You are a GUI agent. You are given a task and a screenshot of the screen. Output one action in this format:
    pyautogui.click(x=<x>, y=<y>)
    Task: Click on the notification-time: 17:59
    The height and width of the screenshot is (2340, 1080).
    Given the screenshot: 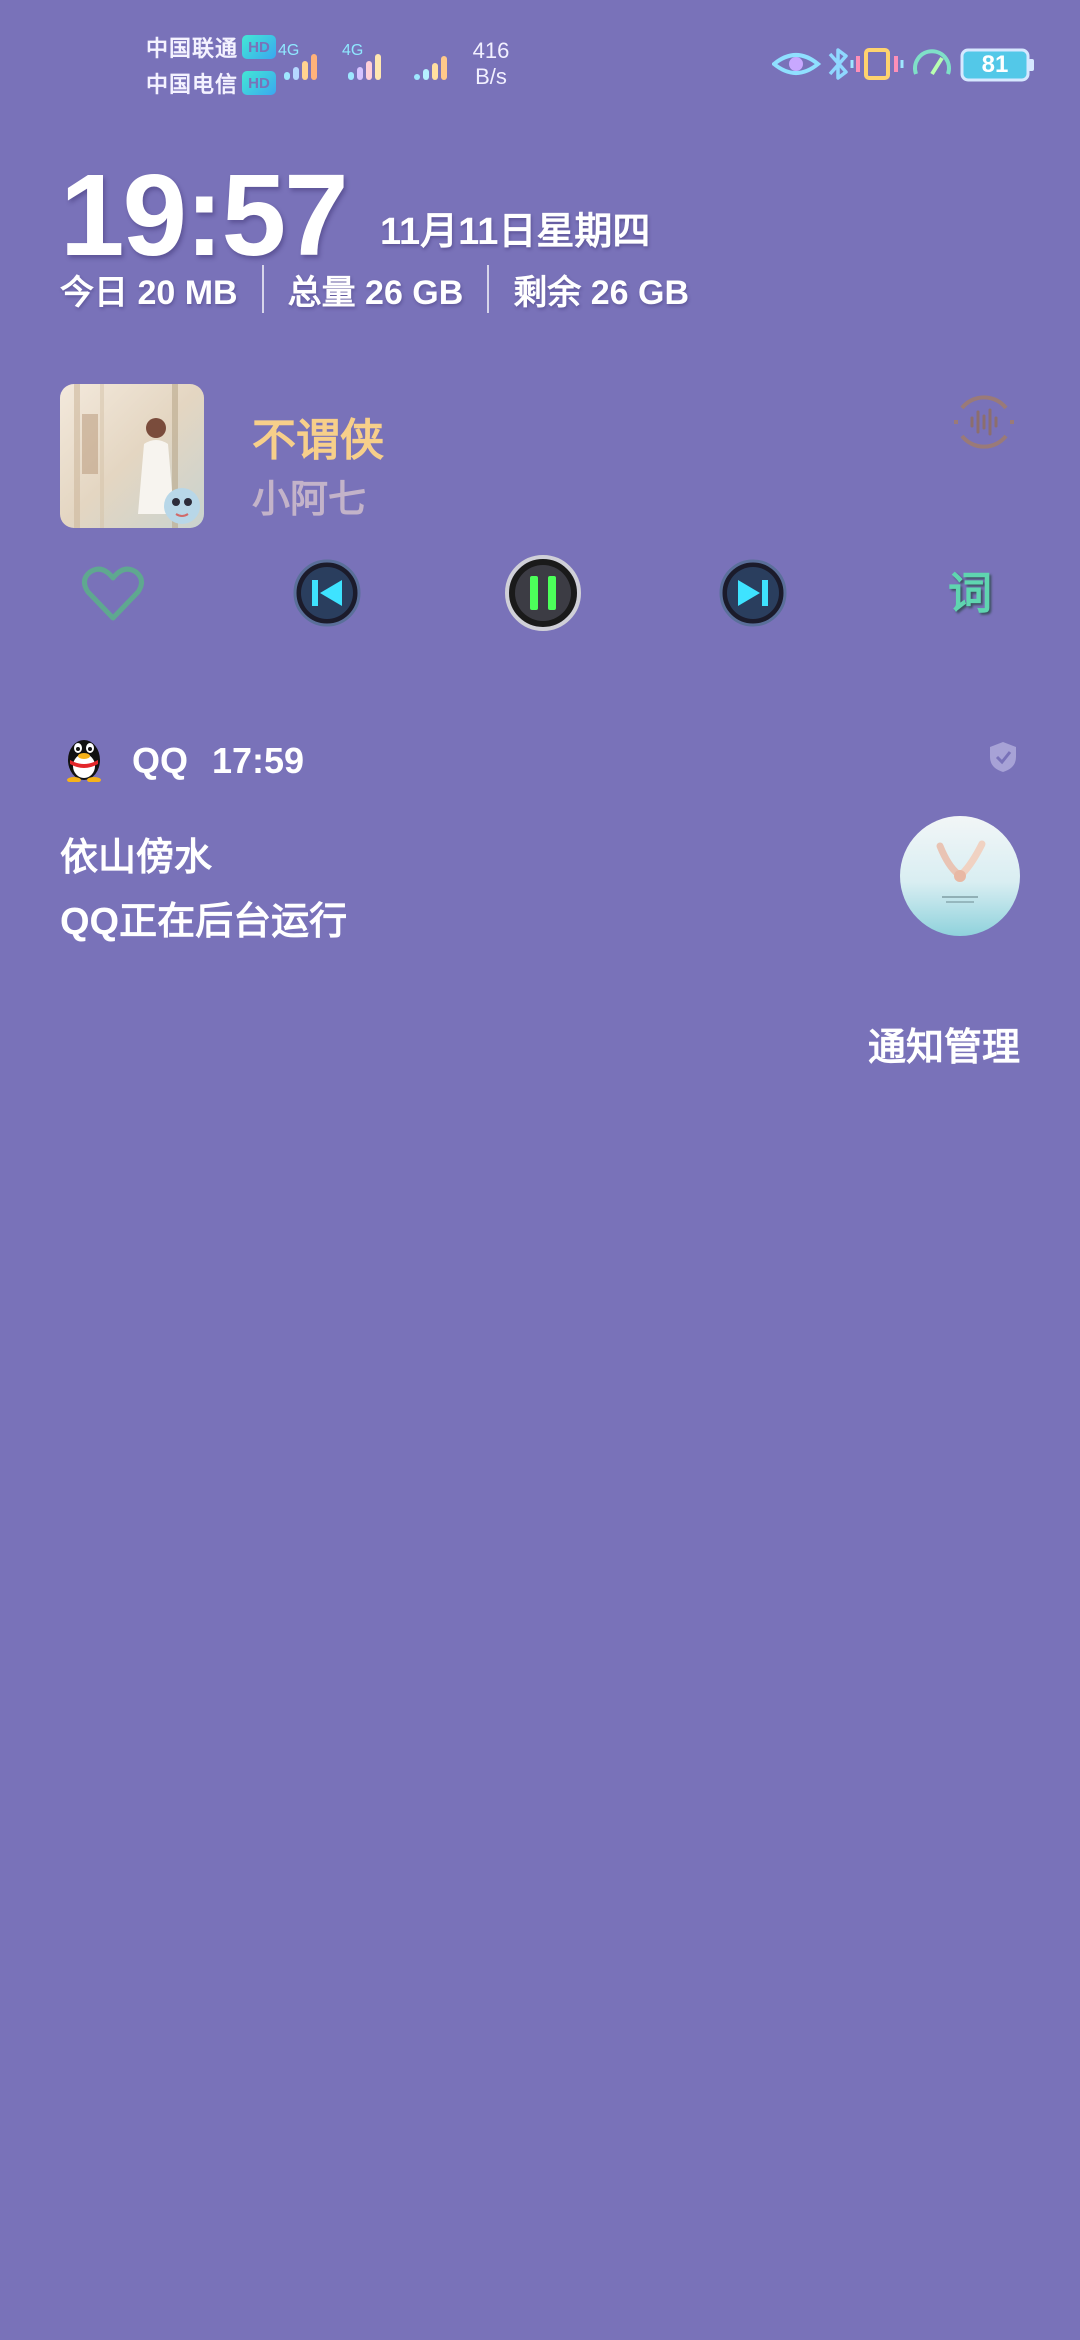 What is the action you would take?
    pyautogui.click(x=258, y=760)
    